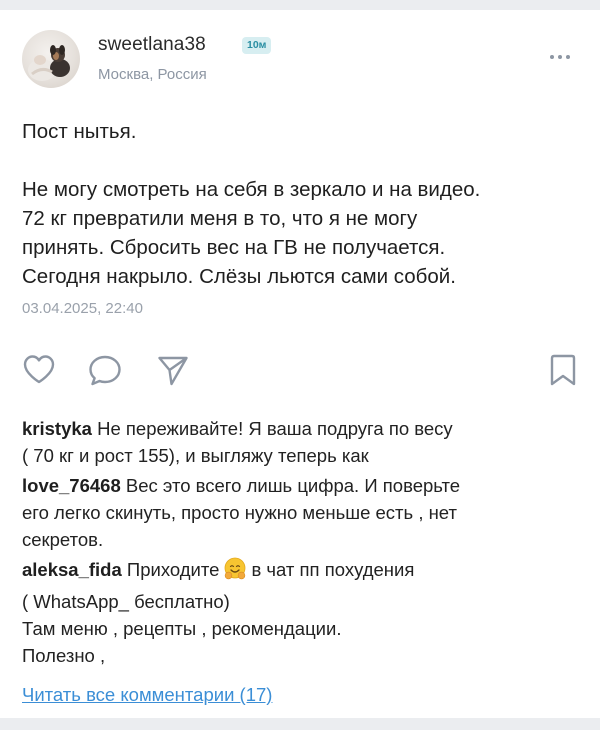  Describe the element at coordinates (57, 428) in the screenshot. I see `comment-author: kristyka` at that location.